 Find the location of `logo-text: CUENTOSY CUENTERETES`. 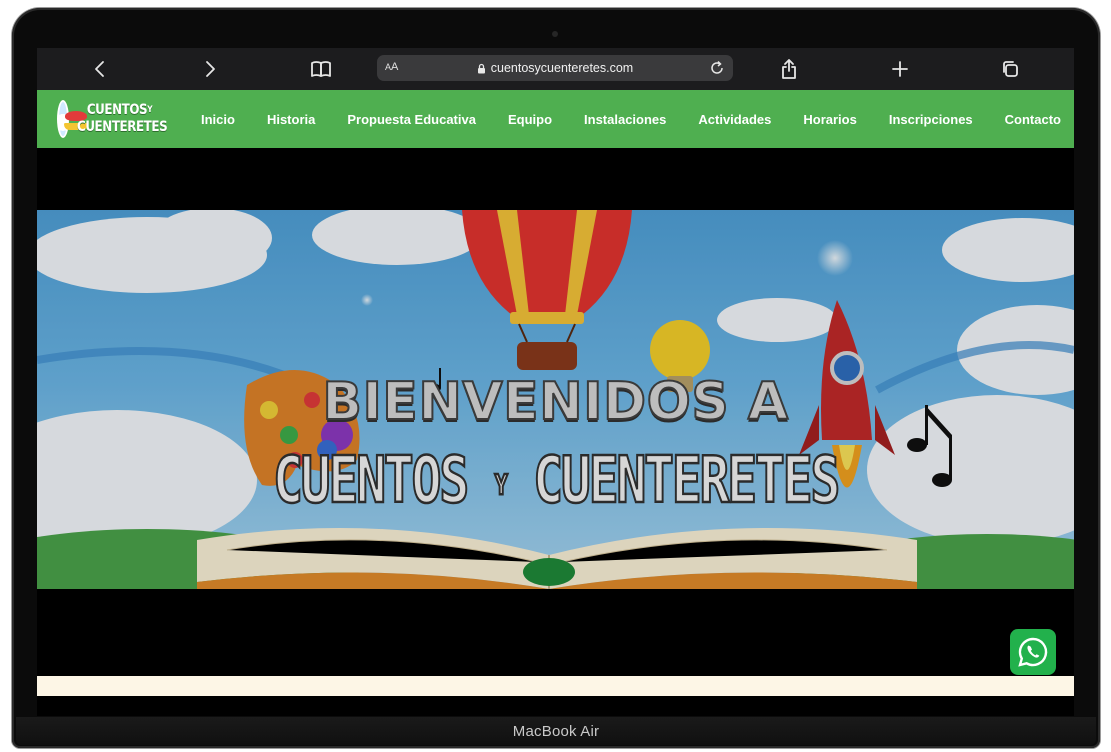

logo-text: CUENTOSY CUENTERETES is located at coordinates (122, 118).